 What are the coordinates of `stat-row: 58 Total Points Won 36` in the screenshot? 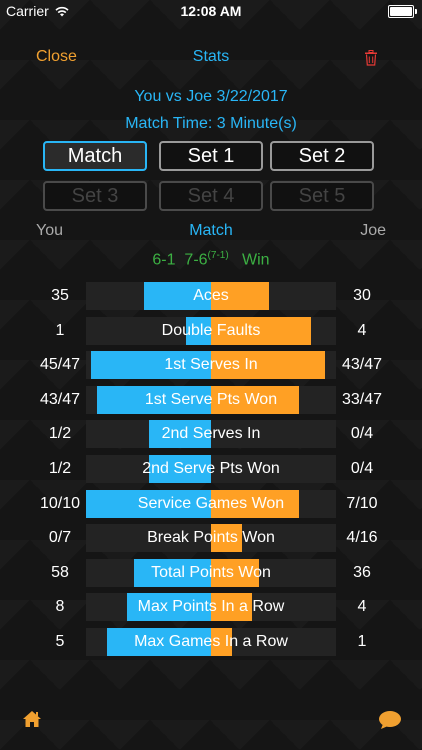 It's located at (211, 573).